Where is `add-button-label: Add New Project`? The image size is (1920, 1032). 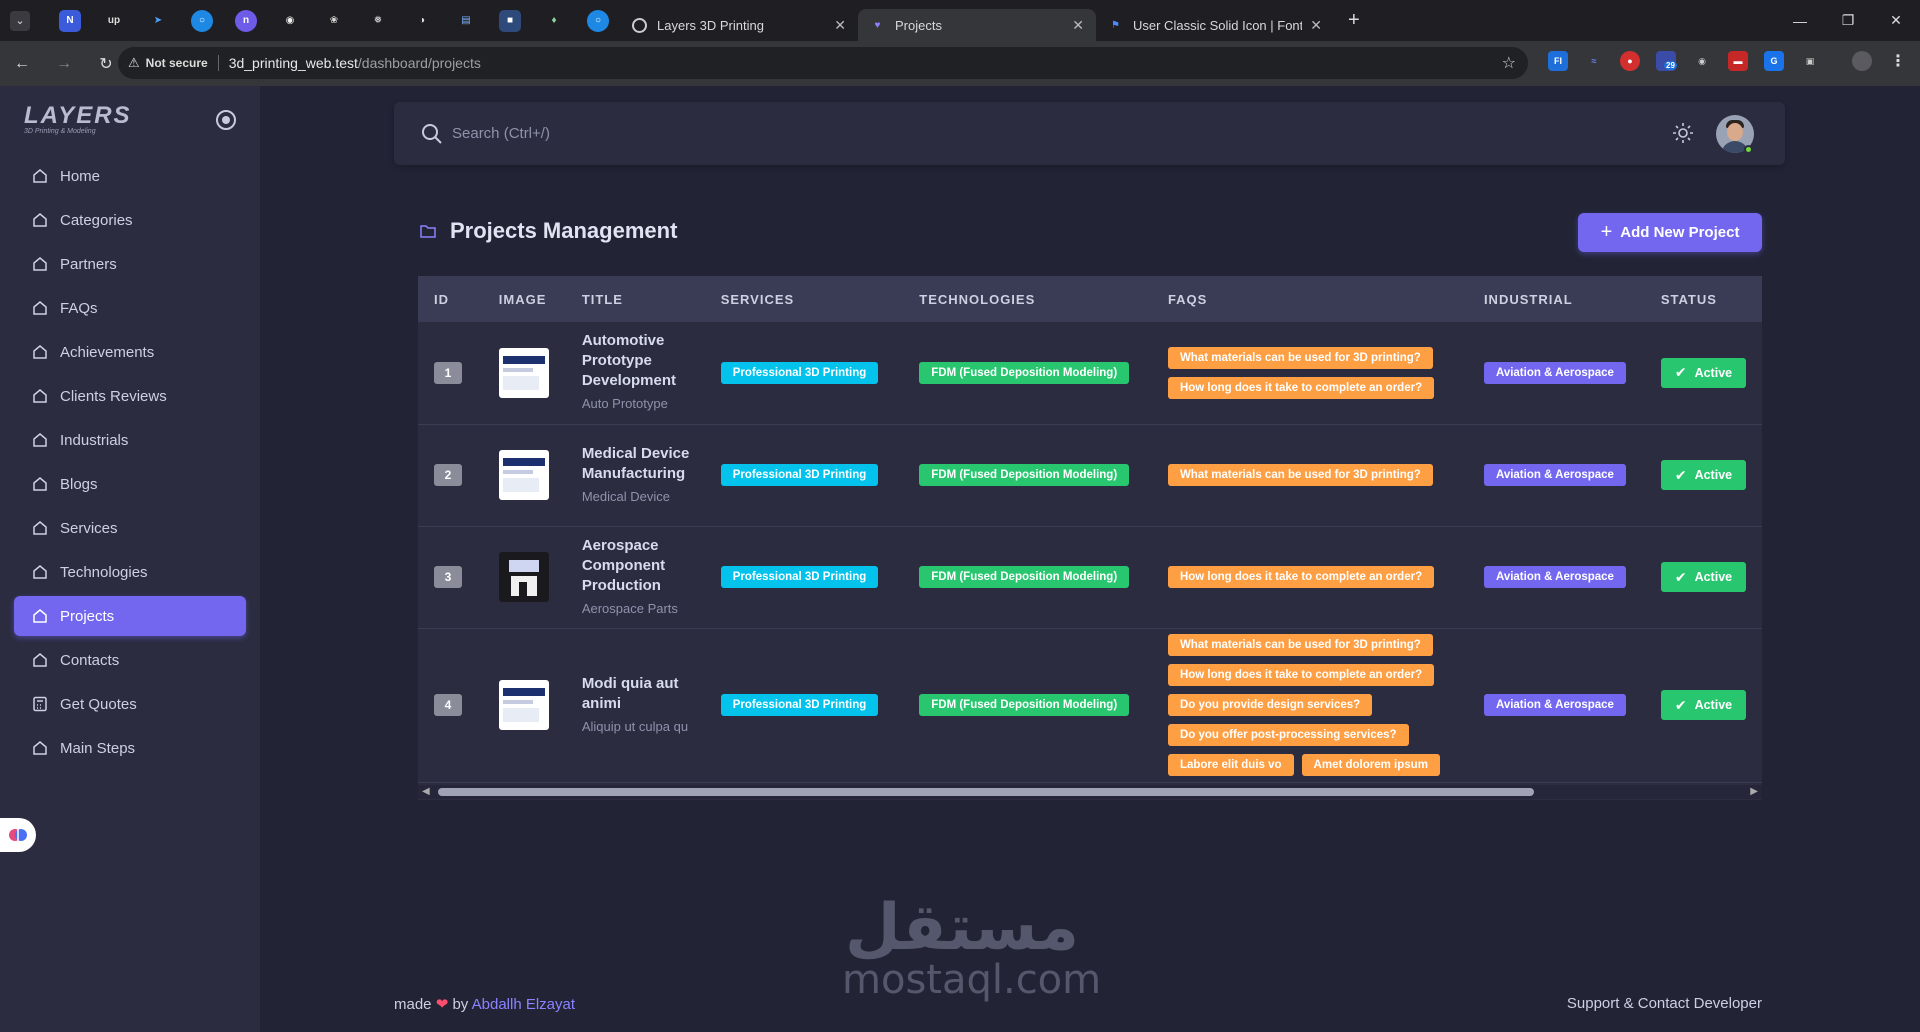
add-button-label: Add New Project is located at coordinates (1680, 232).